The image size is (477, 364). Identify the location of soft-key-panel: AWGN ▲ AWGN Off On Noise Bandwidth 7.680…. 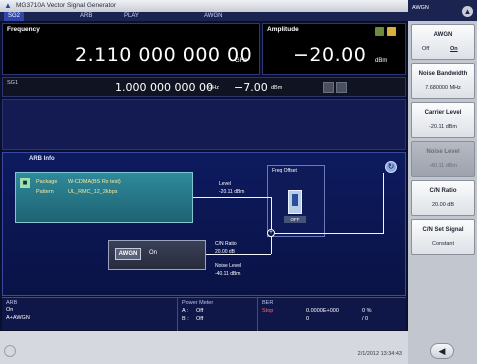
(442, 182).